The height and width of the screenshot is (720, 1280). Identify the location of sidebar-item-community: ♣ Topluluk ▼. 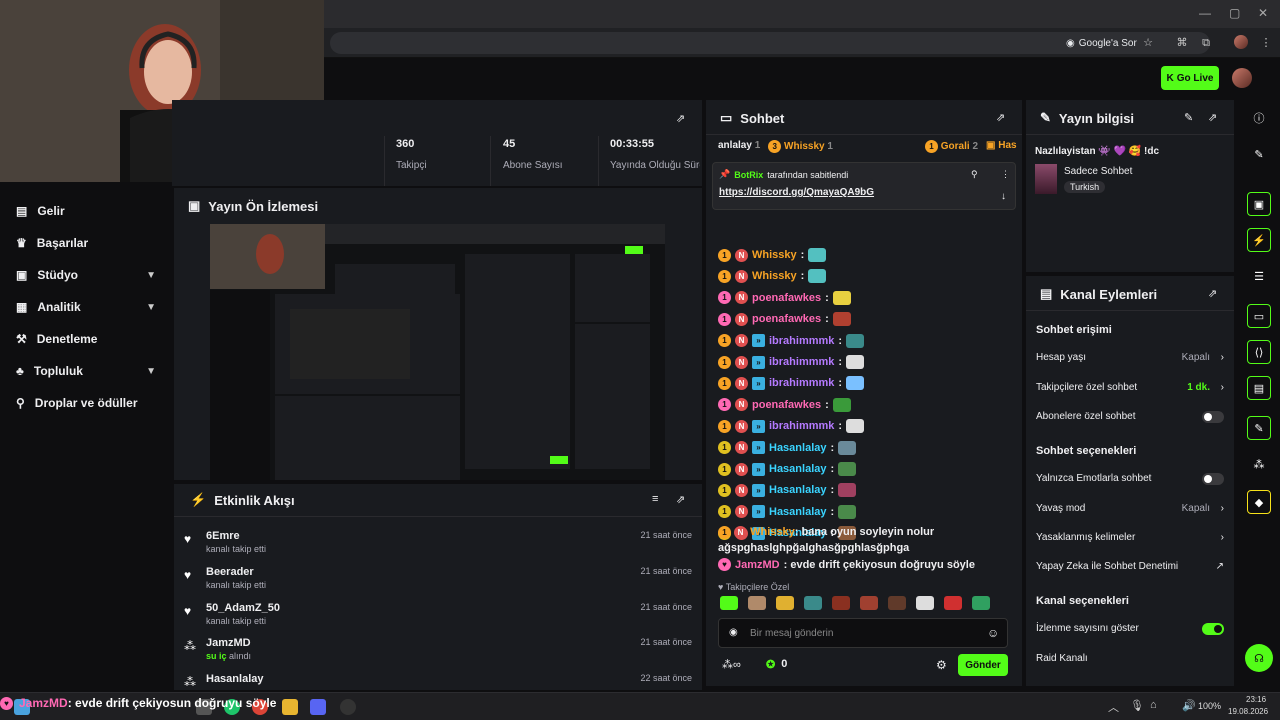
(86, 371).